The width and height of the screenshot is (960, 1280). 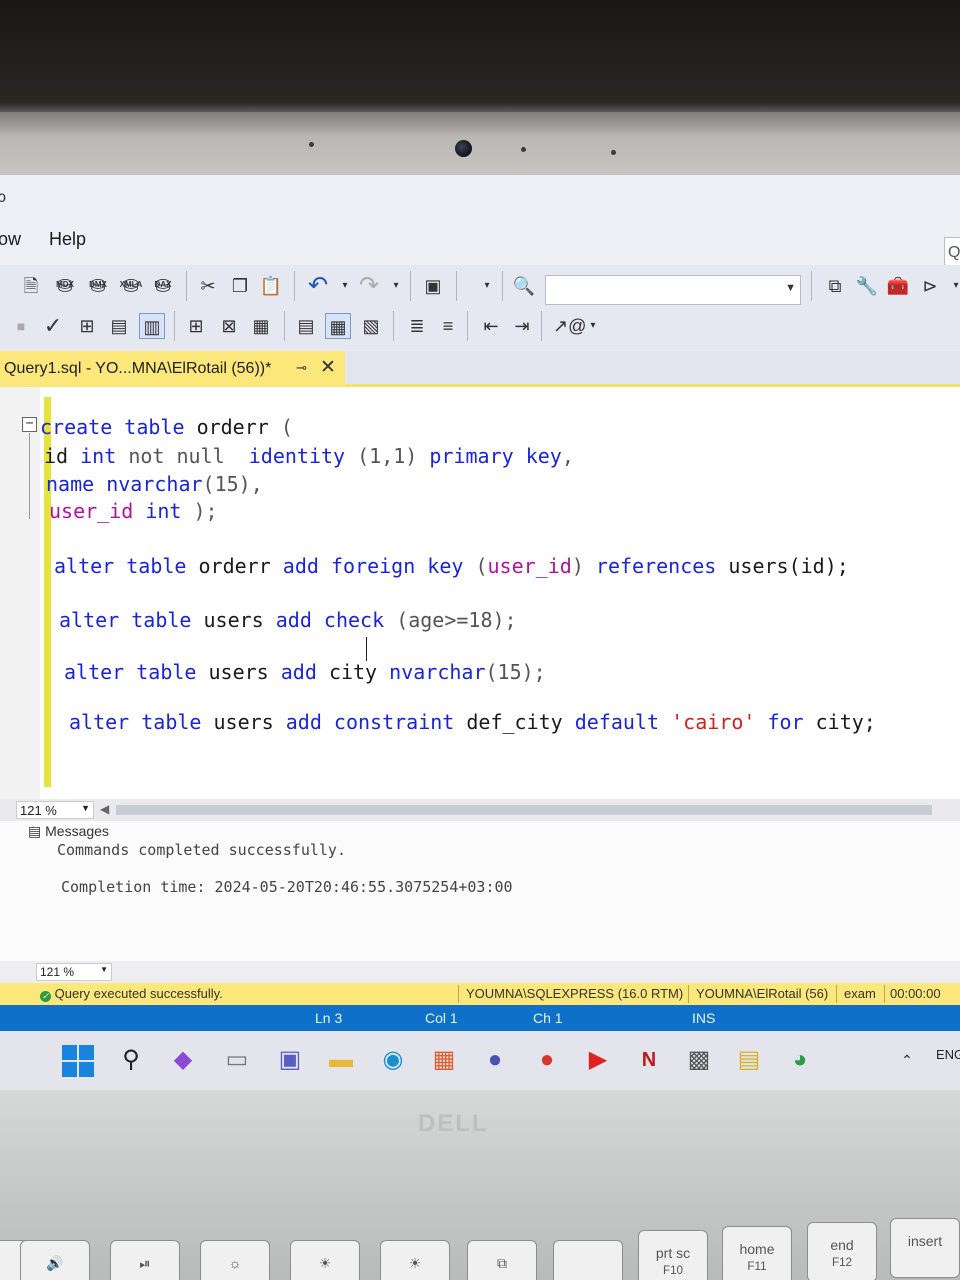 I want to click on horizontal-scrollbar, so click(x=524, y=810).